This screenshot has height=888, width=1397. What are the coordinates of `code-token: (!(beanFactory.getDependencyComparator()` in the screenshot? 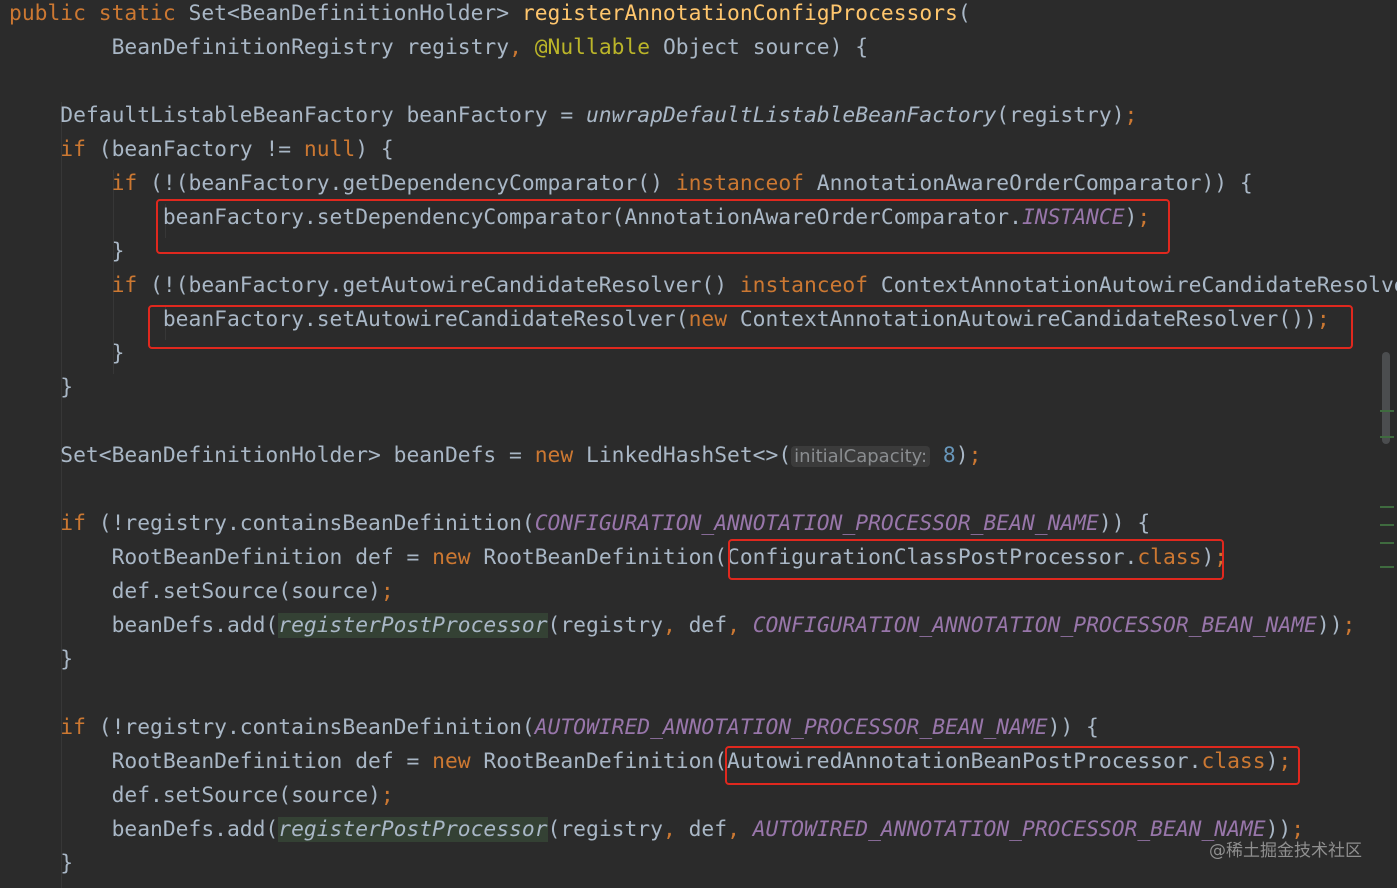 It's located at (413, 183).